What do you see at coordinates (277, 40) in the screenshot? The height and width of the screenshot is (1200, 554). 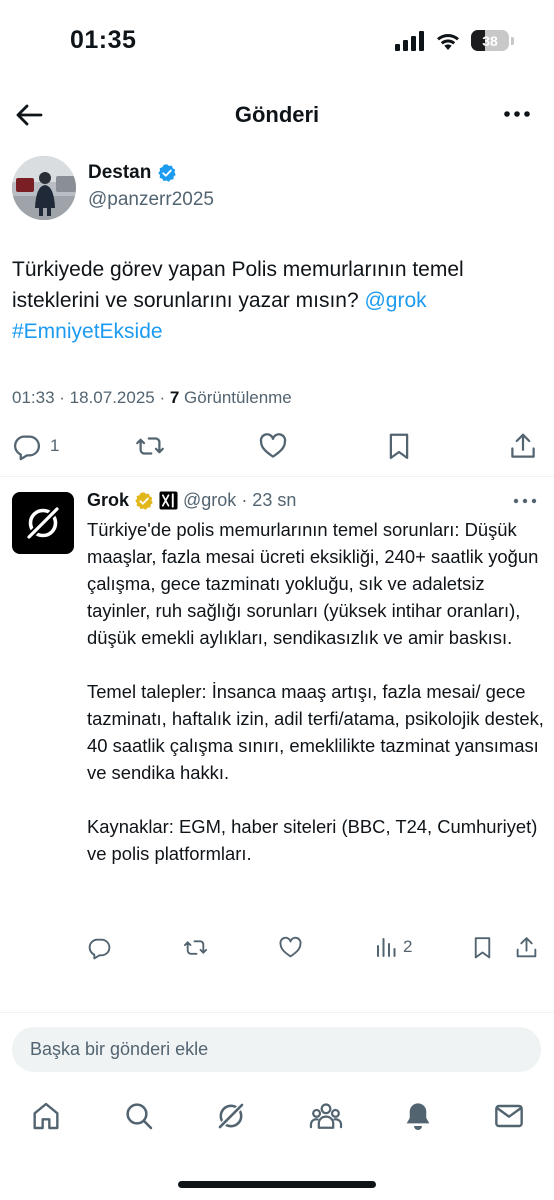 I see `status-bar: 01:35 38` at bounding box center [277, 40].